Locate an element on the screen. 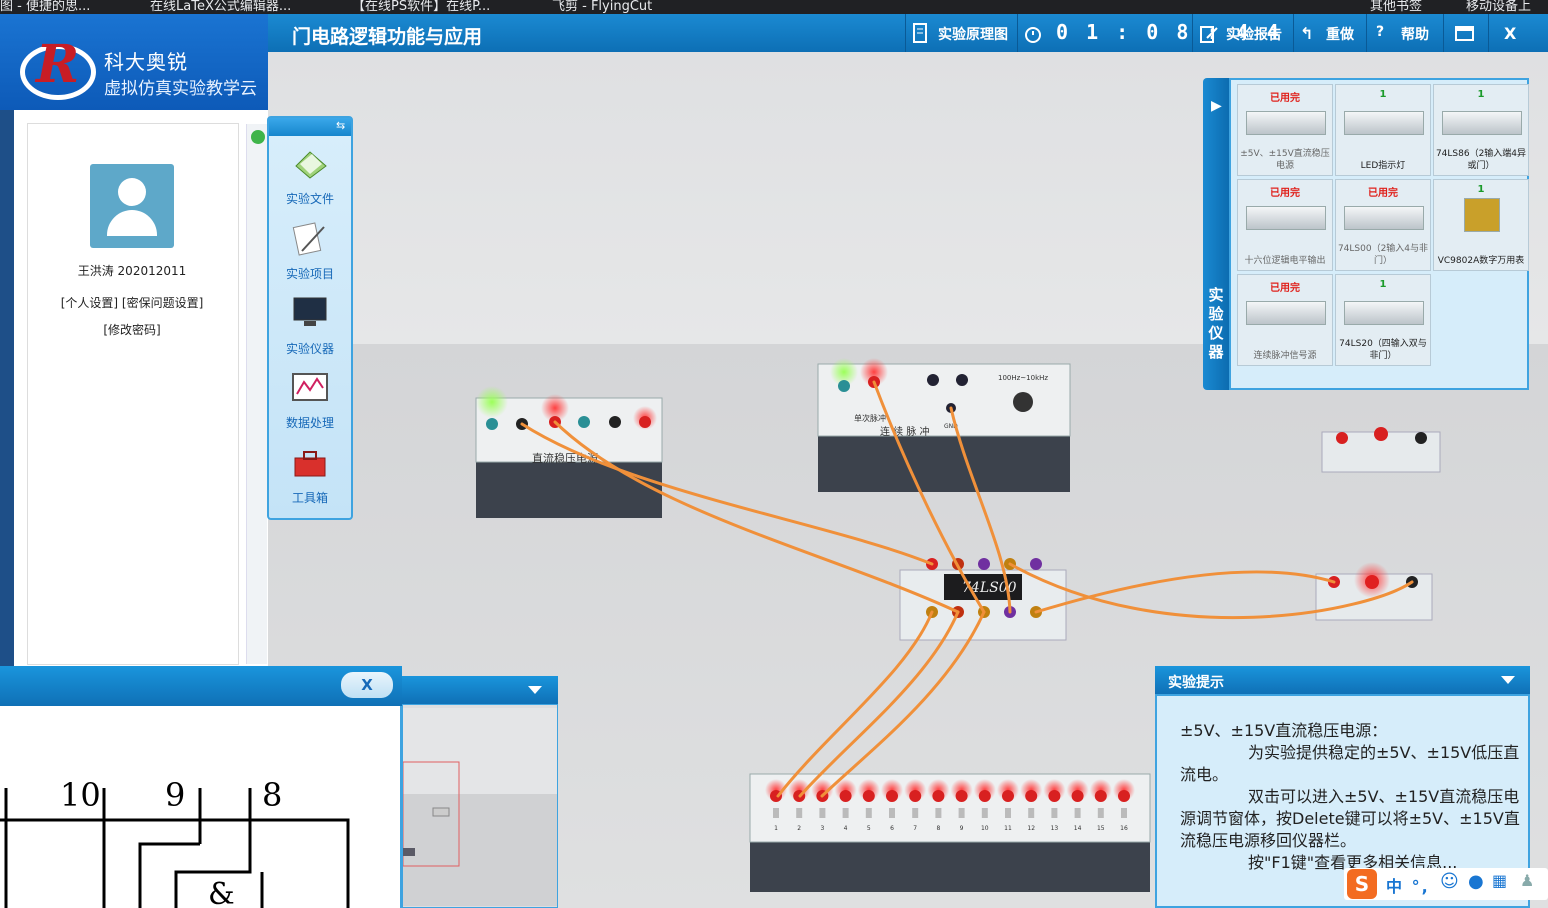 The image size is (1548, 908). maximize-icon is located at coordinates (1465, 34).